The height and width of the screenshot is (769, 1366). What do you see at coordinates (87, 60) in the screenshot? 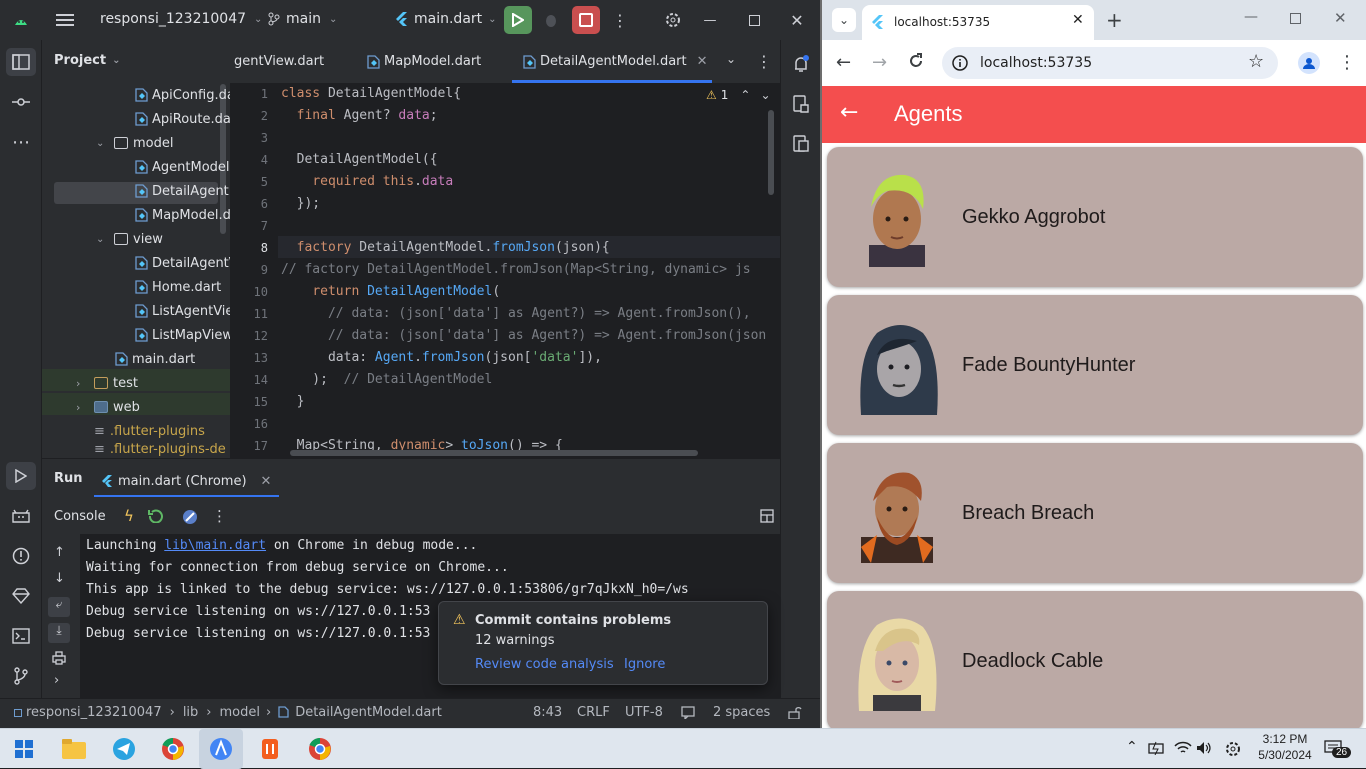
I see `project-panel-header: Project ⌄` at bounding box center [87, 60].